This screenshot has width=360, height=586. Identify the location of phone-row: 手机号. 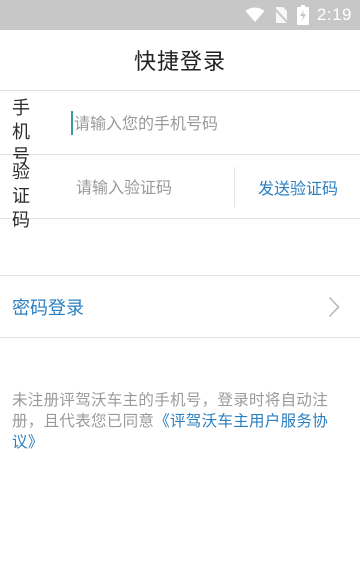
(180, 129).